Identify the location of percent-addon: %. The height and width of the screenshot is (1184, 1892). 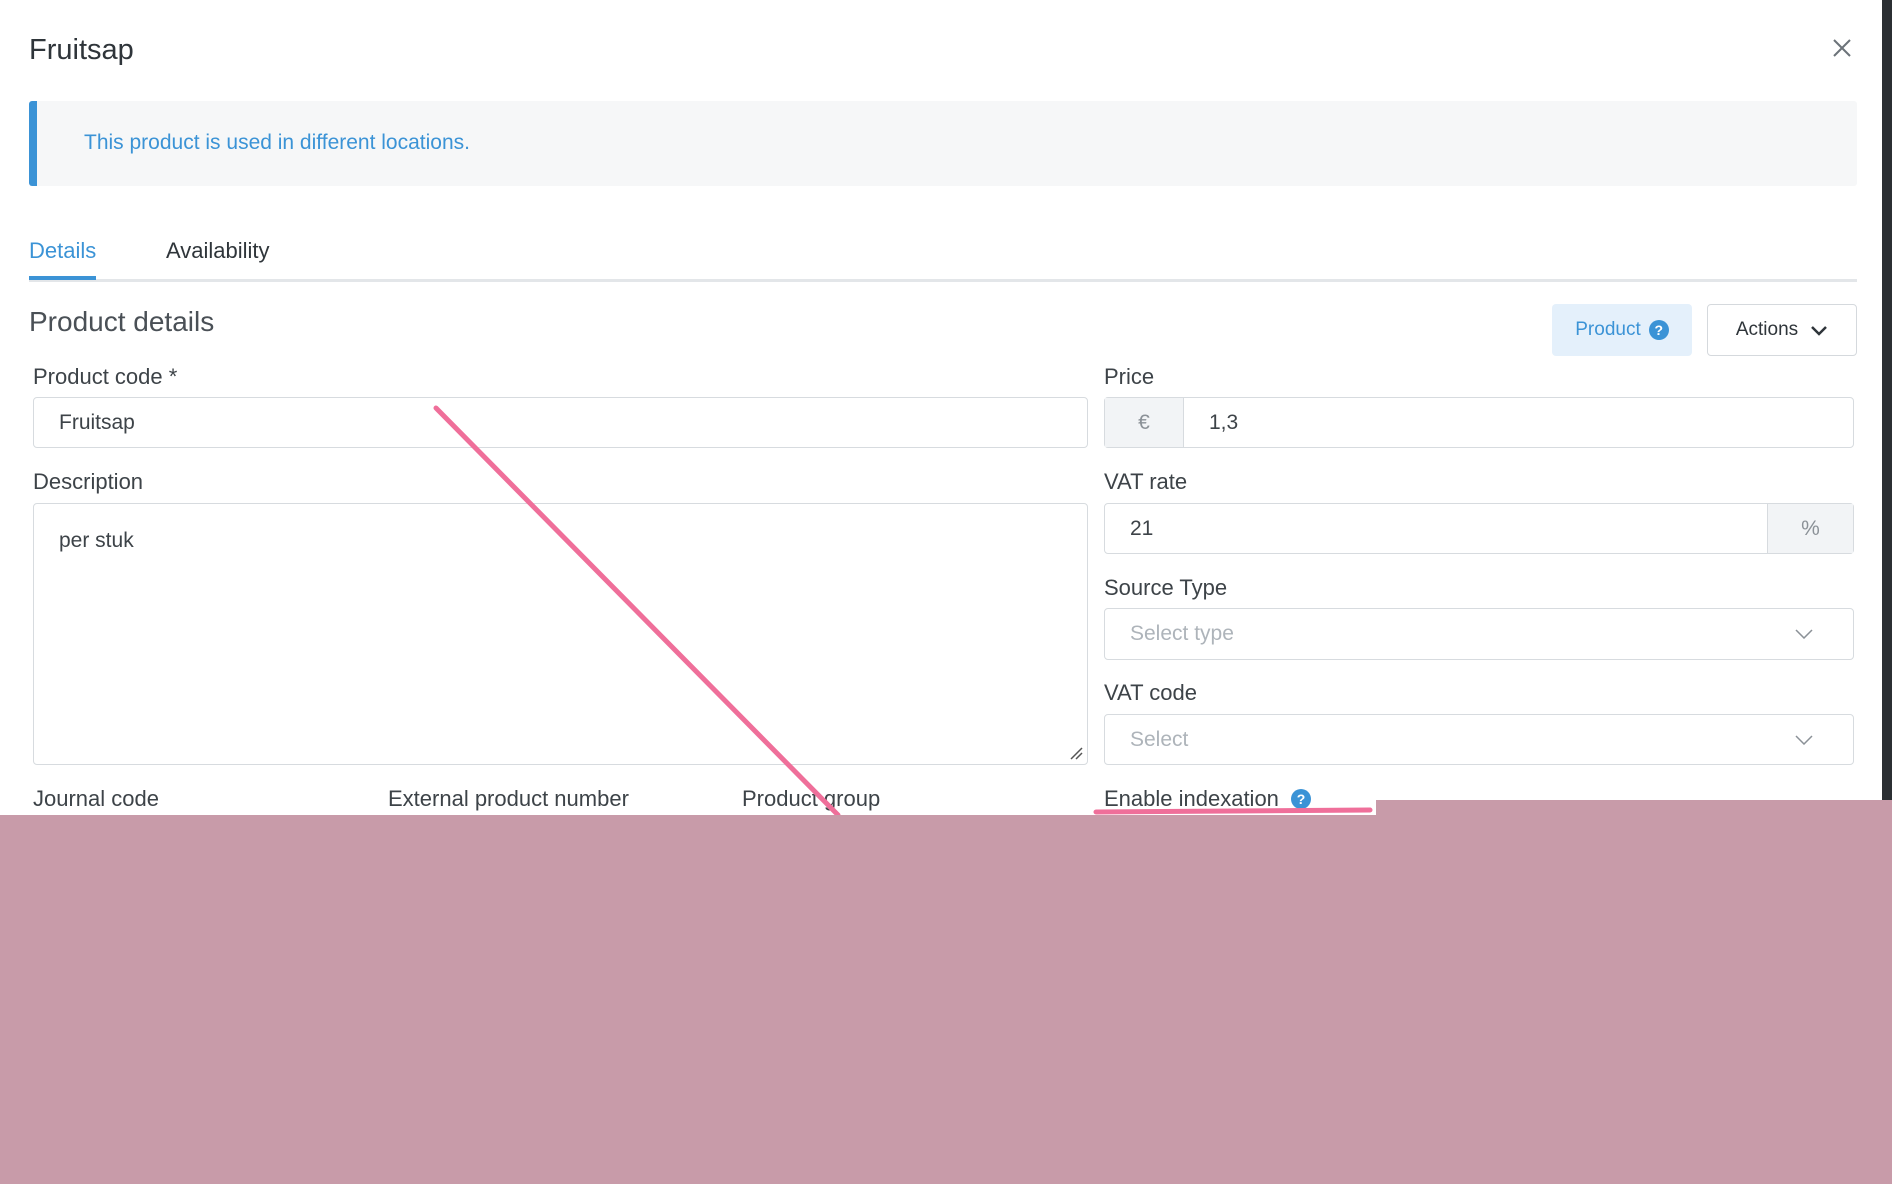
(1810, 528).